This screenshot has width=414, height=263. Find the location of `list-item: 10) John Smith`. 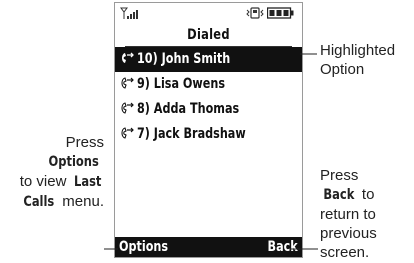

list-item: 10) John Smith is located at coordinates (208, 59).